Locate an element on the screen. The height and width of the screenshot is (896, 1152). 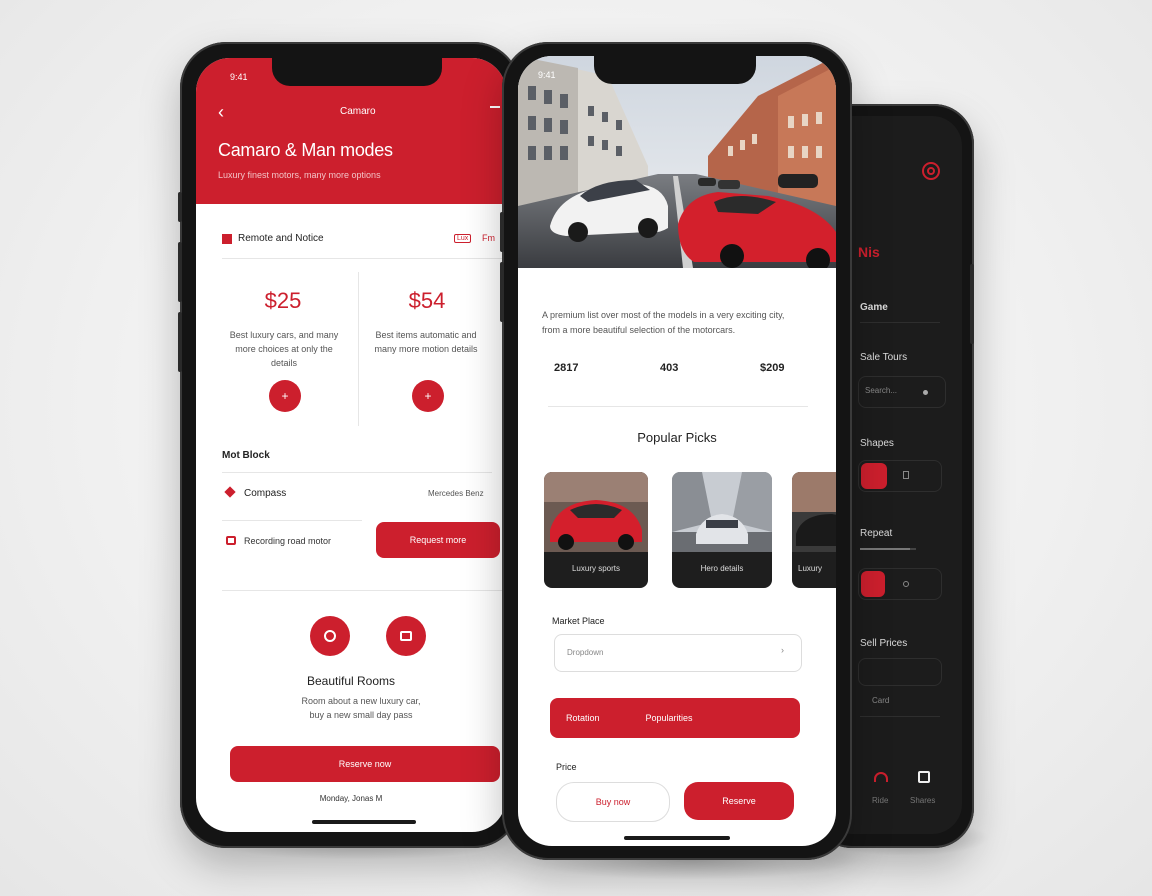
stat-1-button: + is located at coordinates (285, 396).